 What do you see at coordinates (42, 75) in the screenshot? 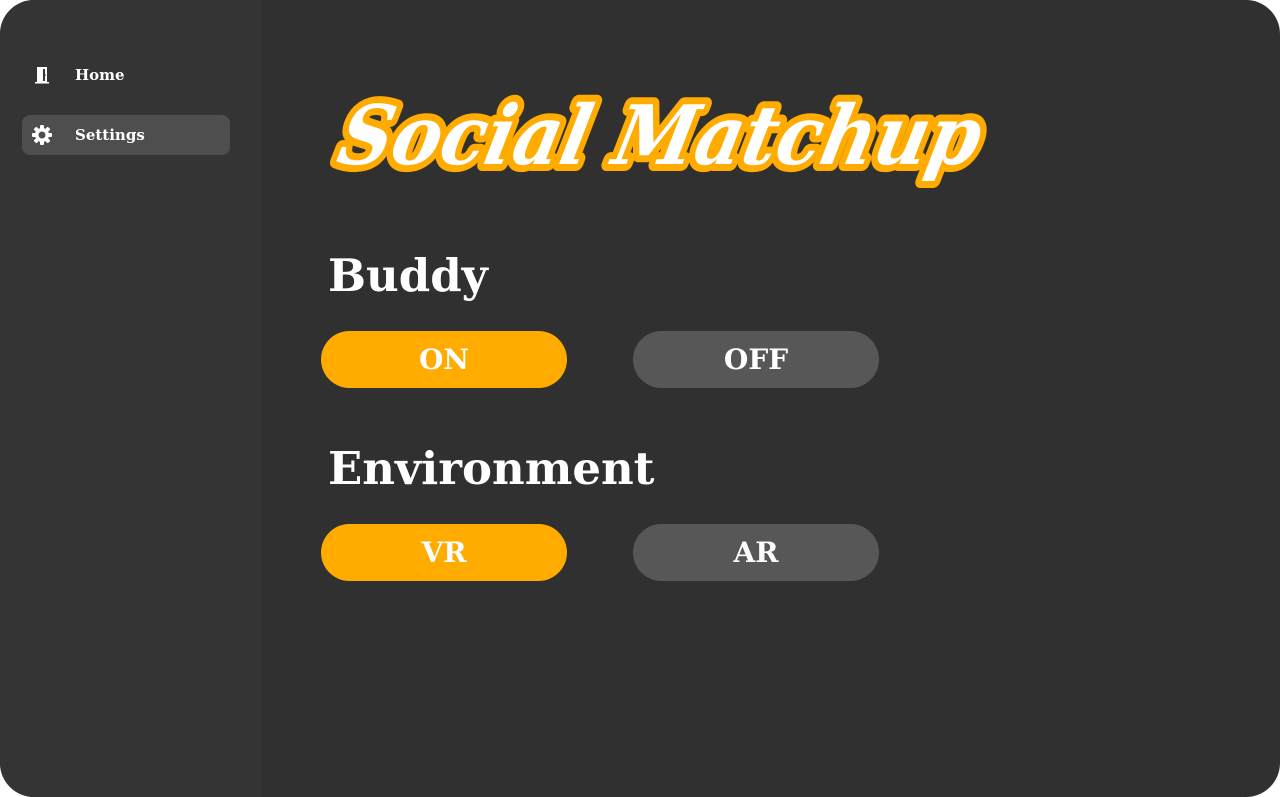
I see `door-icon` at bounding box center [42, 75].